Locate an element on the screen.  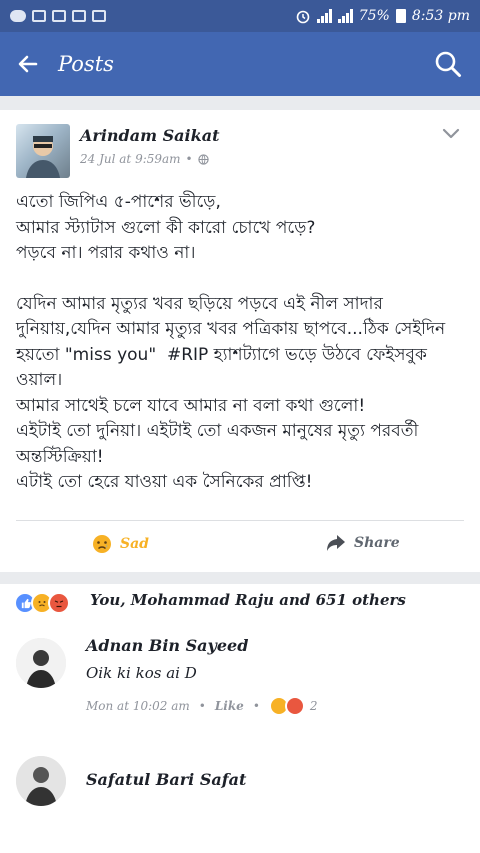
page-title: Posts is located at coordinates (86, 64).